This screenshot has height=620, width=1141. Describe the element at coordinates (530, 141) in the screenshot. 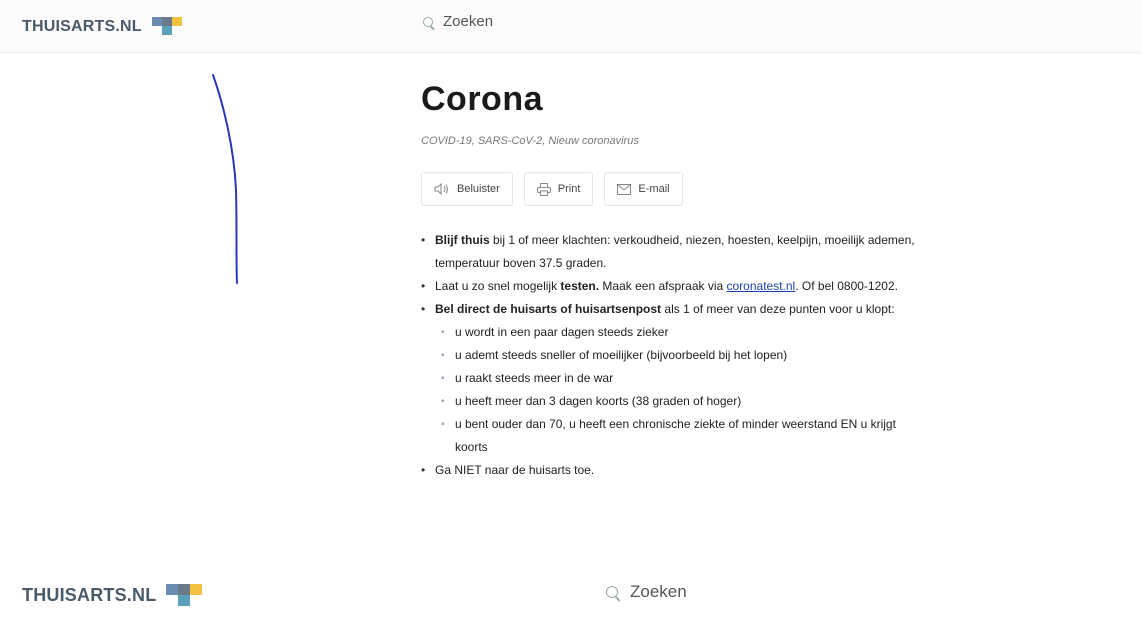

I see `page-subtitle: COVID-19, SARS-CoV-2, Nieuw coronavirus` at that location.